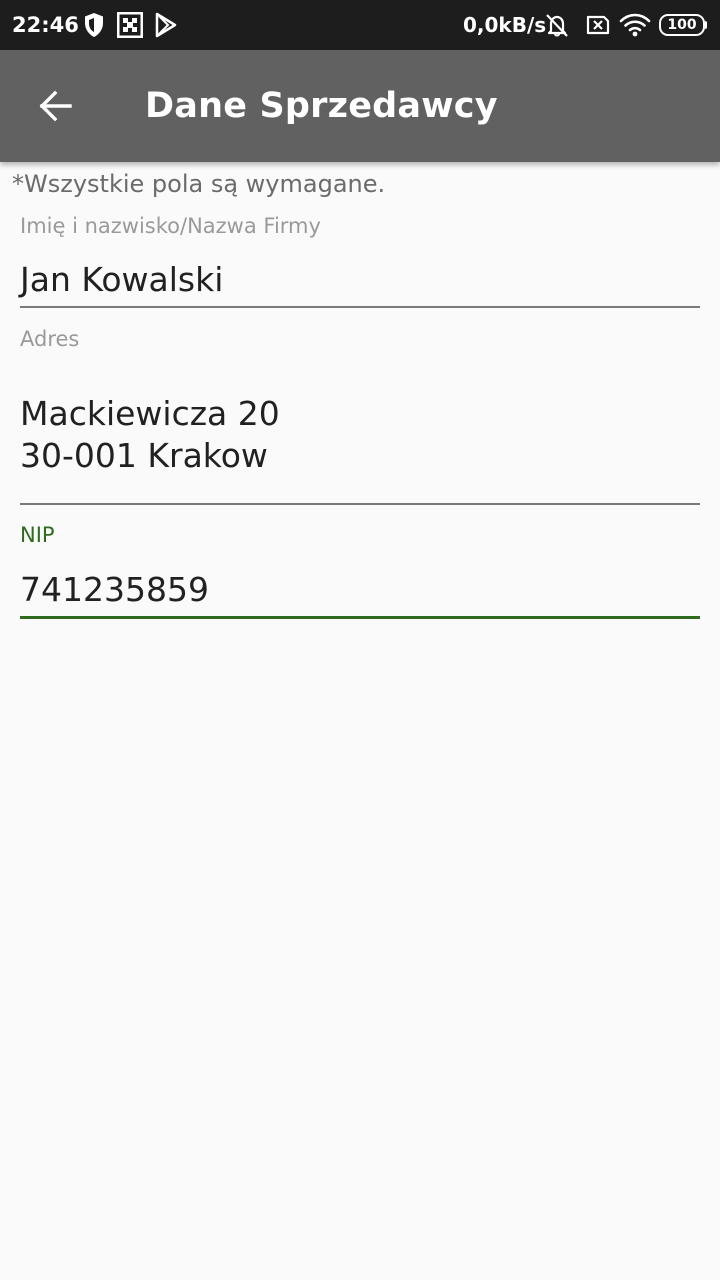 This screenshot has height=1280, width=720. What do you see at coordinates (45, 25) in the screenshot?
I see `status-time: 22:46` at bounding box center [45, 25].